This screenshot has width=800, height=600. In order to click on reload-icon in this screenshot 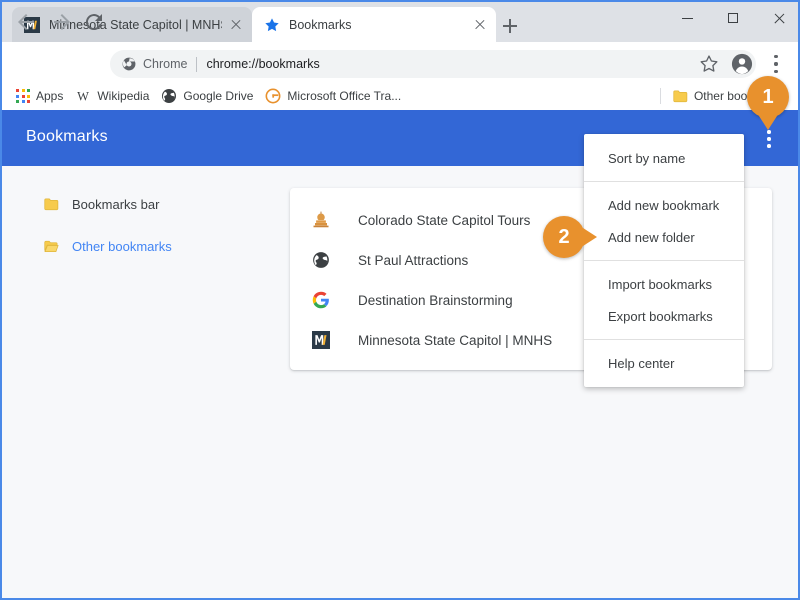, I will do `click(93, 22)`.